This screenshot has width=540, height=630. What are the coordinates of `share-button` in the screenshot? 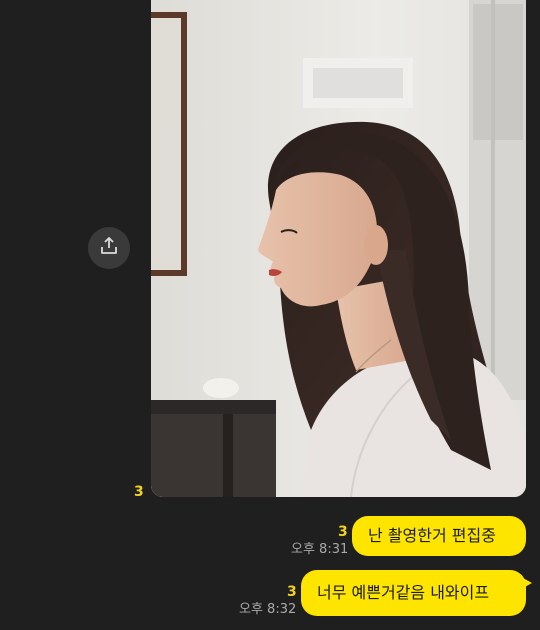 It's located at (109, 248).